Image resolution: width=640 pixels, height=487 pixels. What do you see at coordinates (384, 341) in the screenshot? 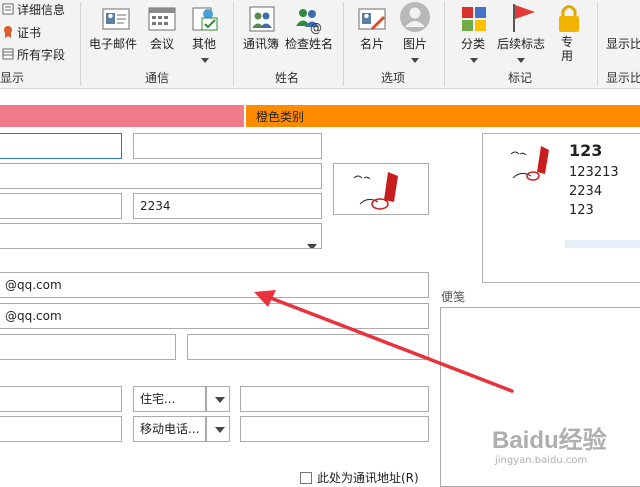
I see `annotation-arrow` at bounding box center [384, 341].